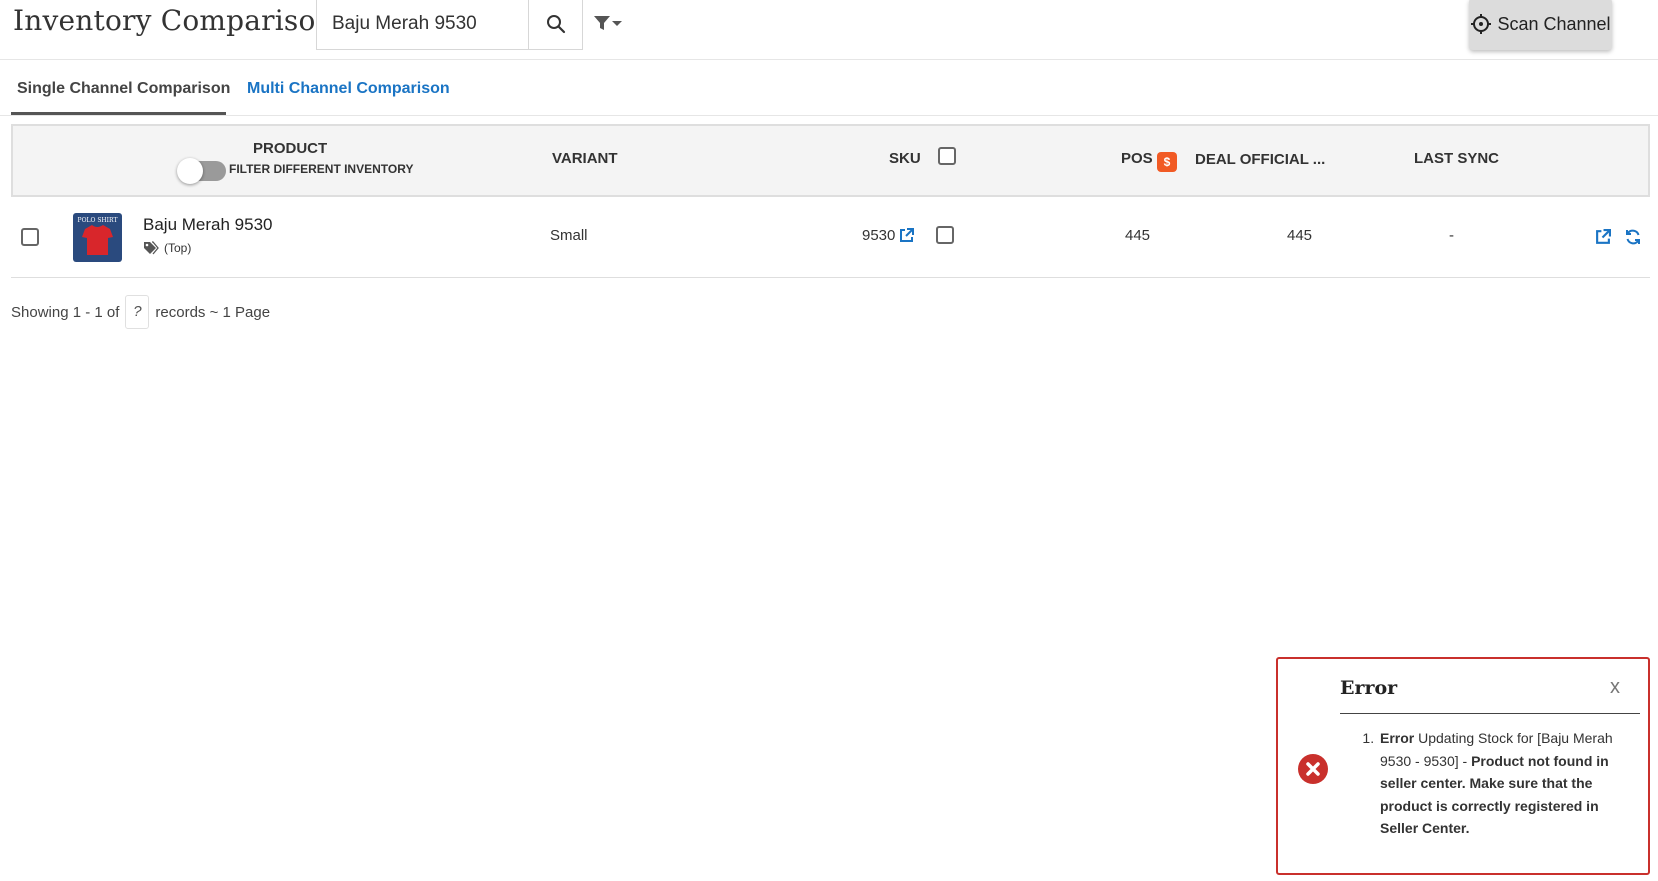 The width and height of the screenshot is (1658, 881). What do you see at coordinates (123, 89) in the screenshot?
I see `tab-single-channel: Single Channel Comparison` at bounding box center [123, 89].